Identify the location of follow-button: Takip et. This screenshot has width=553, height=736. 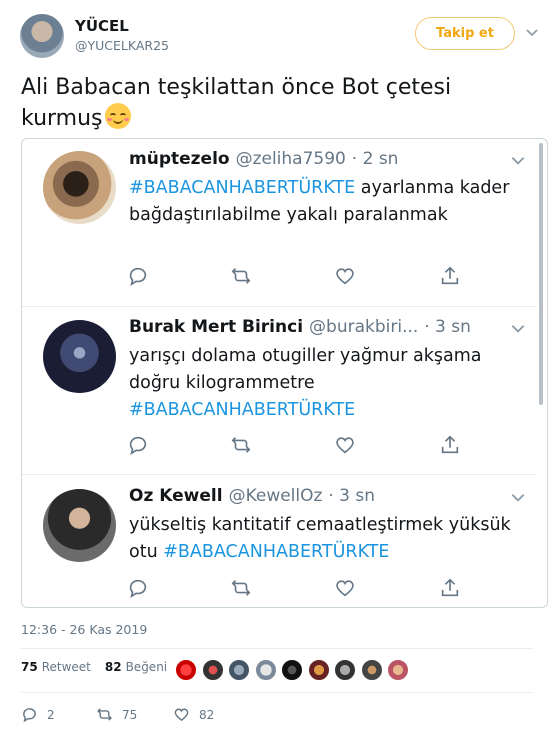
(465, 33).